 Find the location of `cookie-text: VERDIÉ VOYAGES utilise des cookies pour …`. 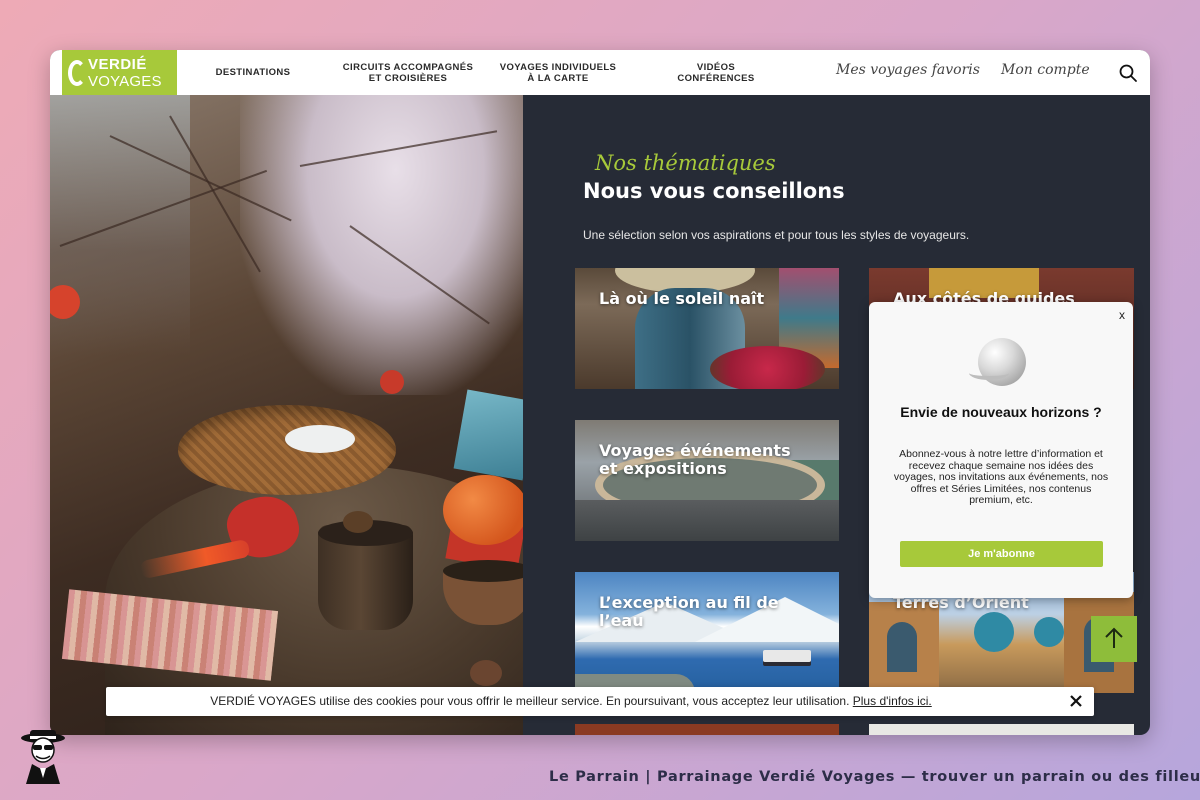

cookie-text: VERDIÉ VOYAGES utilise des cookies pour … is located at coordinates (530, 701).